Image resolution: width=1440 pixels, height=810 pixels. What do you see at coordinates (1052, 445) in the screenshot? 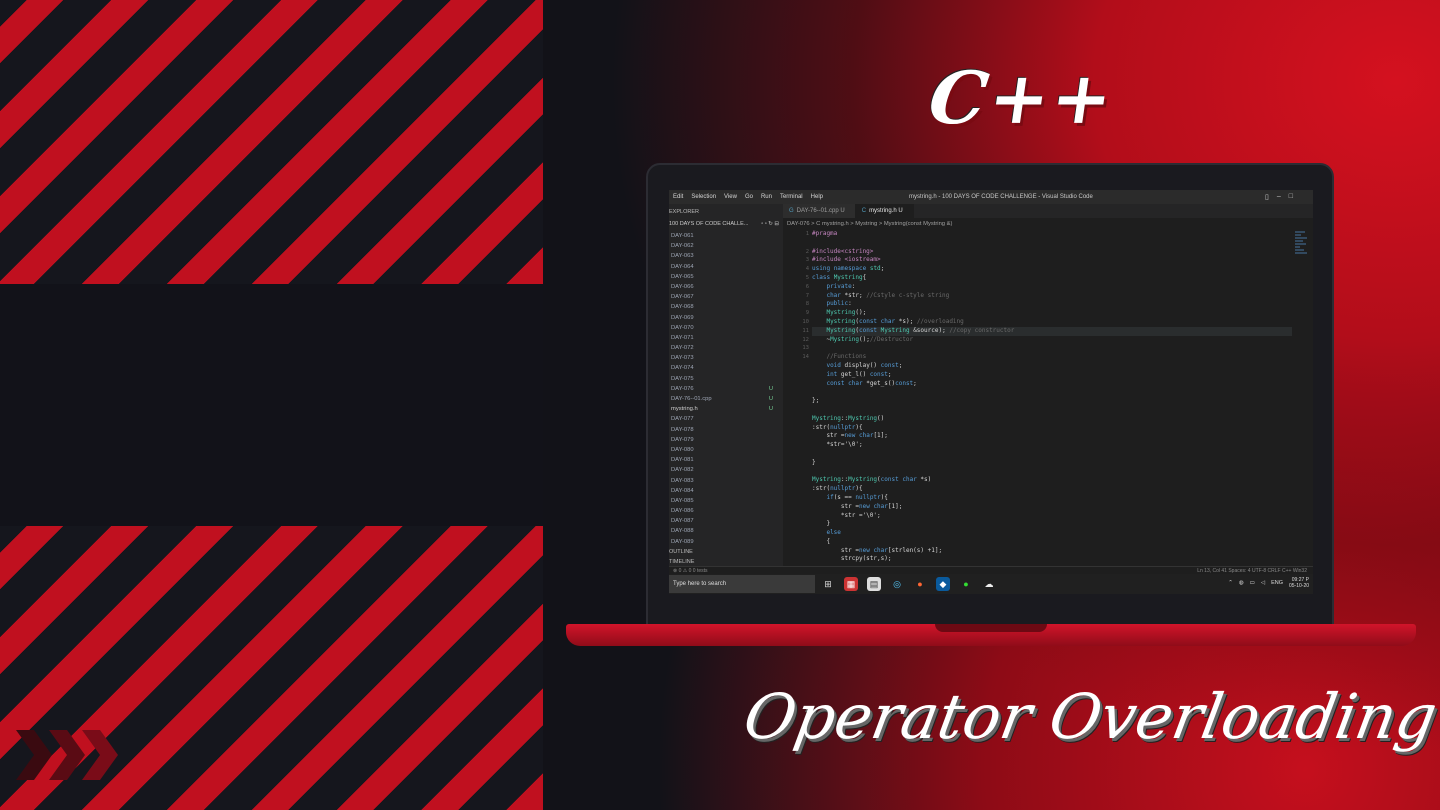
I see `code-line: *str='\0';` at bounding box center [1052, 445].